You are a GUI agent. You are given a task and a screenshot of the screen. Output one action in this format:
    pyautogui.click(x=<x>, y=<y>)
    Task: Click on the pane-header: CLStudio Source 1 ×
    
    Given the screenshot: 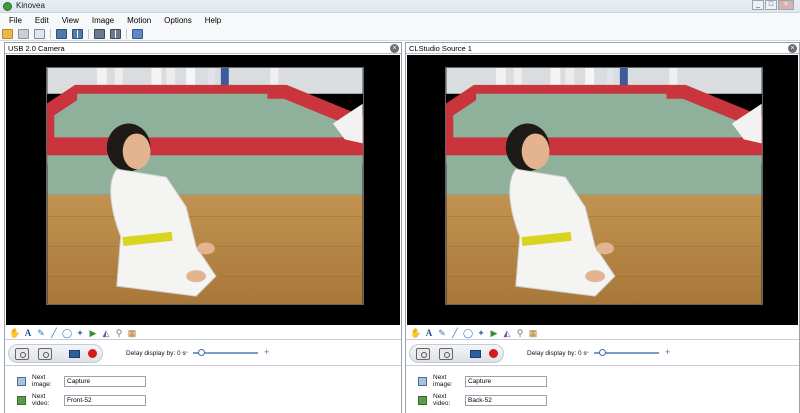 What is the action you would take?
    pyautogui.click(x=602, y=48)
    